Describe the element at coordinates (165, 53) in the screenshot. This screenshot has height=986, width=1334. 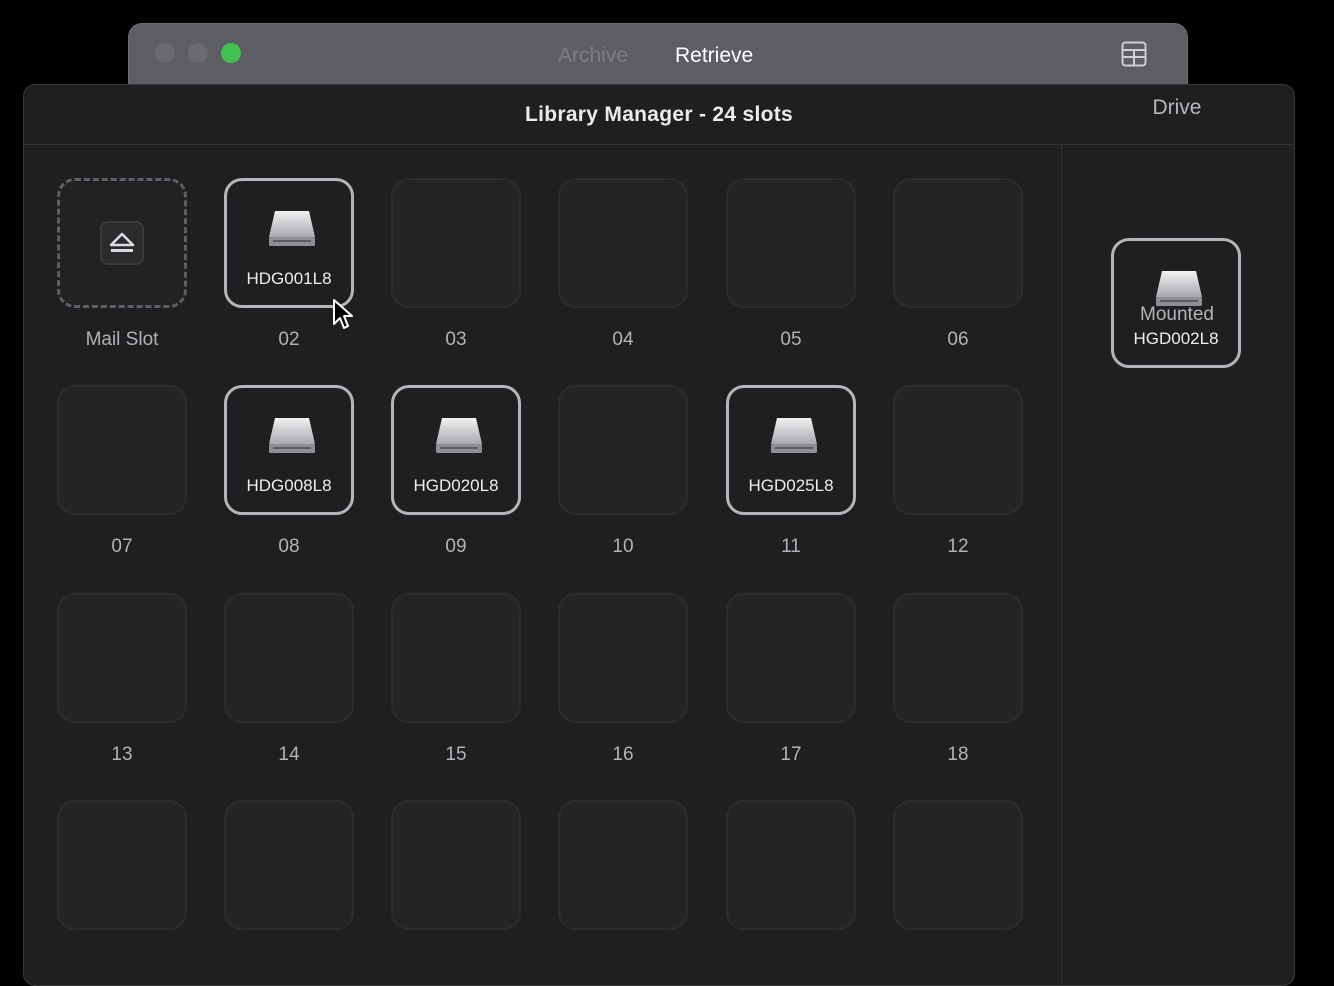
I see `close-window-button` at that location.